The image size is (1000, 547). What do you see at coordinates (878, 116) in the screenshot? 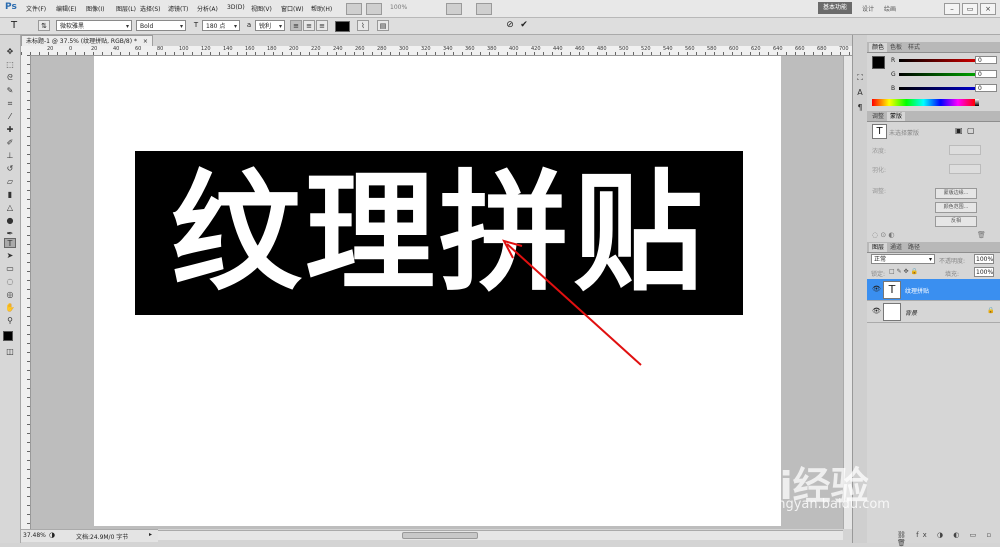
I see `tab-adjustments: 调整` at bounding box center [878, 116].